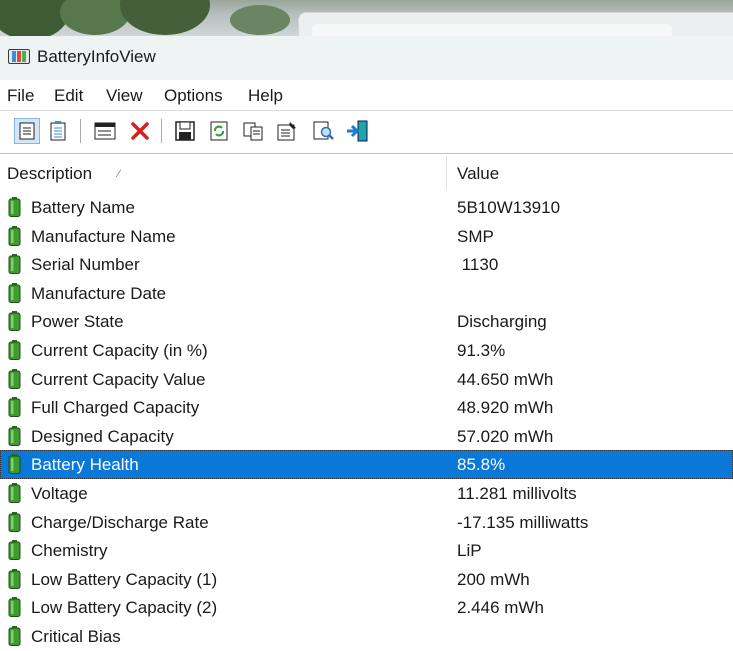 The width and height of the screenshot is (733, 651). Describe the element at coordinates (76, 636) in the screenshot. I see `row-description: Critical Bias` at that location.